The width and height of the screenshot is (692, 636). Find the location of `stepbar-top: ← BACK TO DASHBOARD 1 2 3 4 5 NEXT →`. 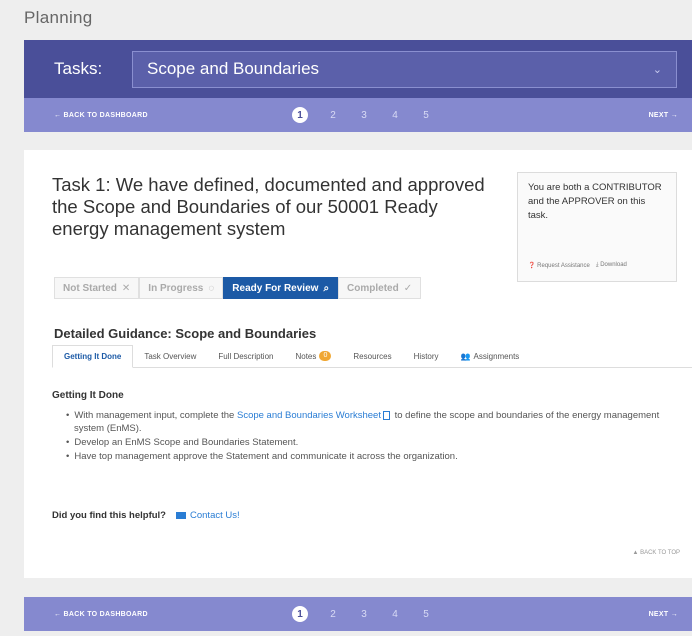

stepbar-top: ← BACK TO DASHBOARD 1 2 3 4 5 NEXT → is located at coordinates (358, 115).